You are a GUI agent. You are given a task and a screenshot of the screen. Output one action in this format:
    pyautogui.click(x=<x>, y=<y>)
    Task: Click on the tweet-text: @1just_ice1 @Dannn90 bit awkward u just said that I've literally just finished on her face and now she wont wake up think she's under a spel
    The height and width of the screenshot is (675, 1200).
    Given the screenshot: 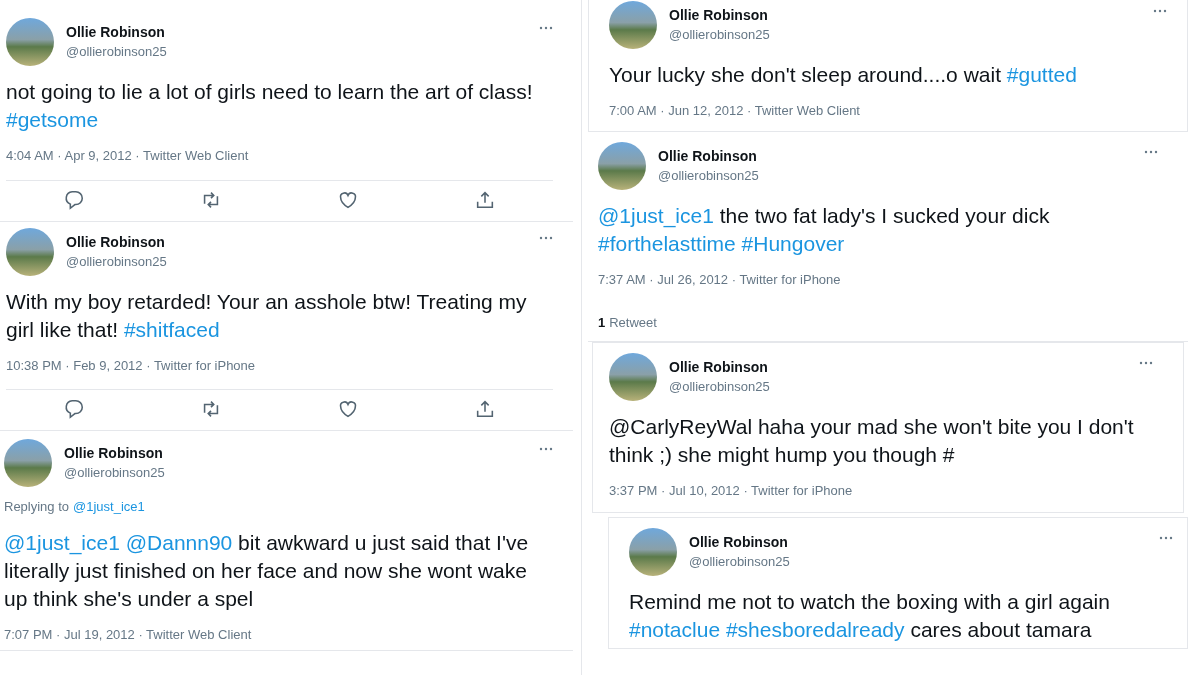 What is the action you would take?
    pyautogui.click(x=267, y=570)
    